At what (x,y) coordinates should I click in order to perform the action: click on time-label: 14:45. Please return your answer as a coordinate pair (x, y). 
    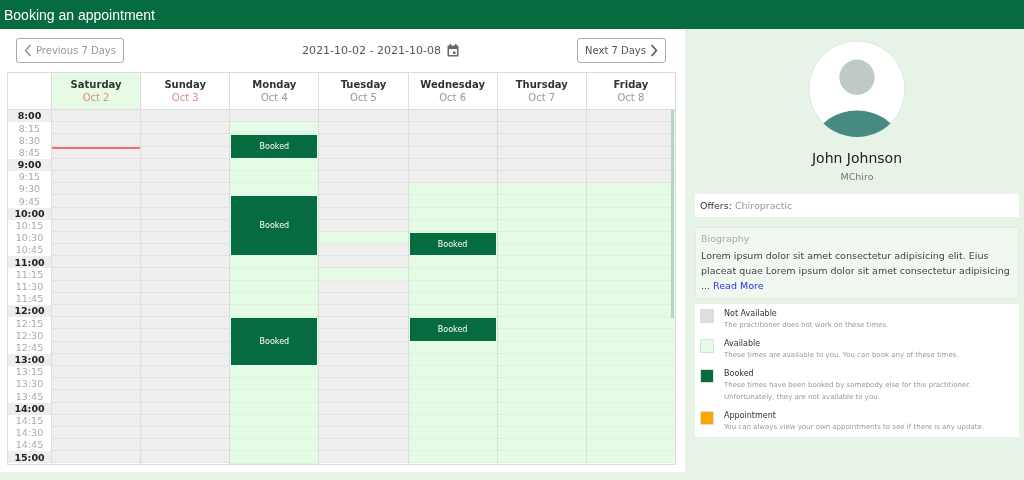
    Looking at the image, I should click on (29, 445).